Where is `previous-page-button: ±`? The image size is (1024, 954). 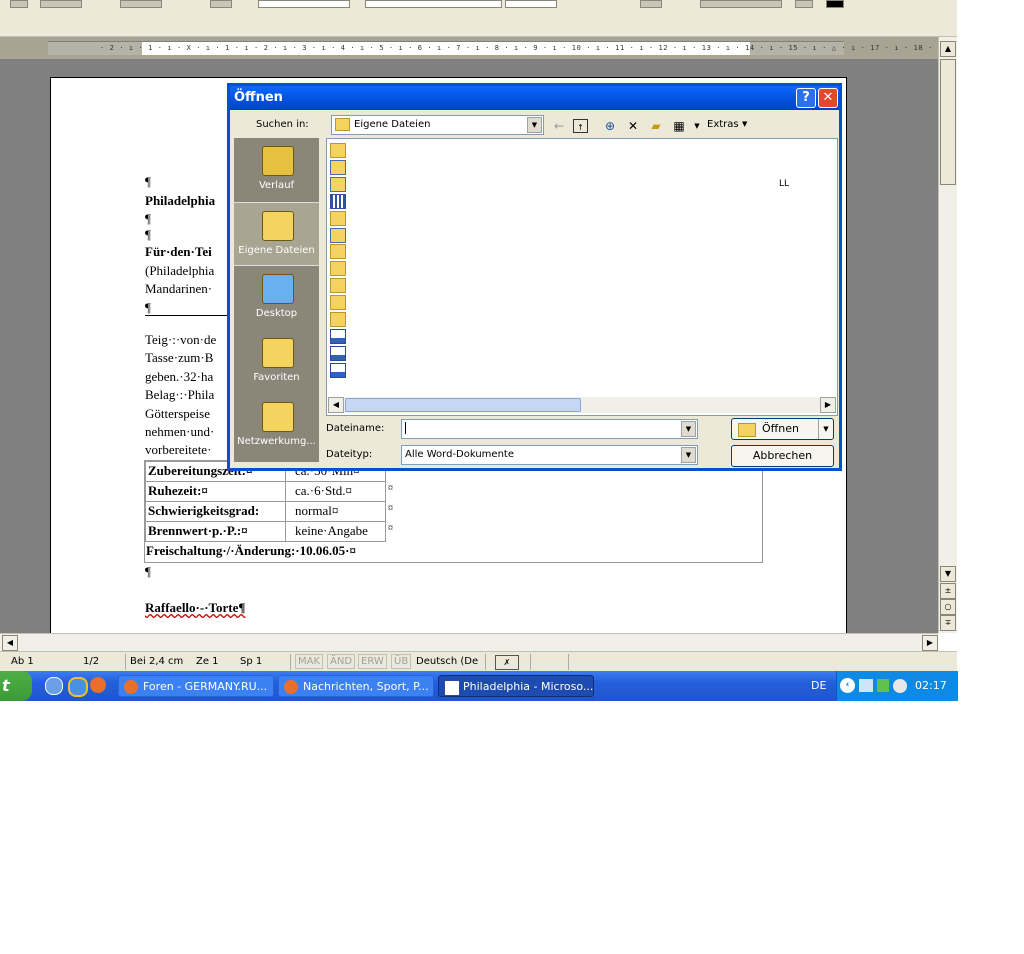 previous-page-button: ± is located at coordinates (948, 591).